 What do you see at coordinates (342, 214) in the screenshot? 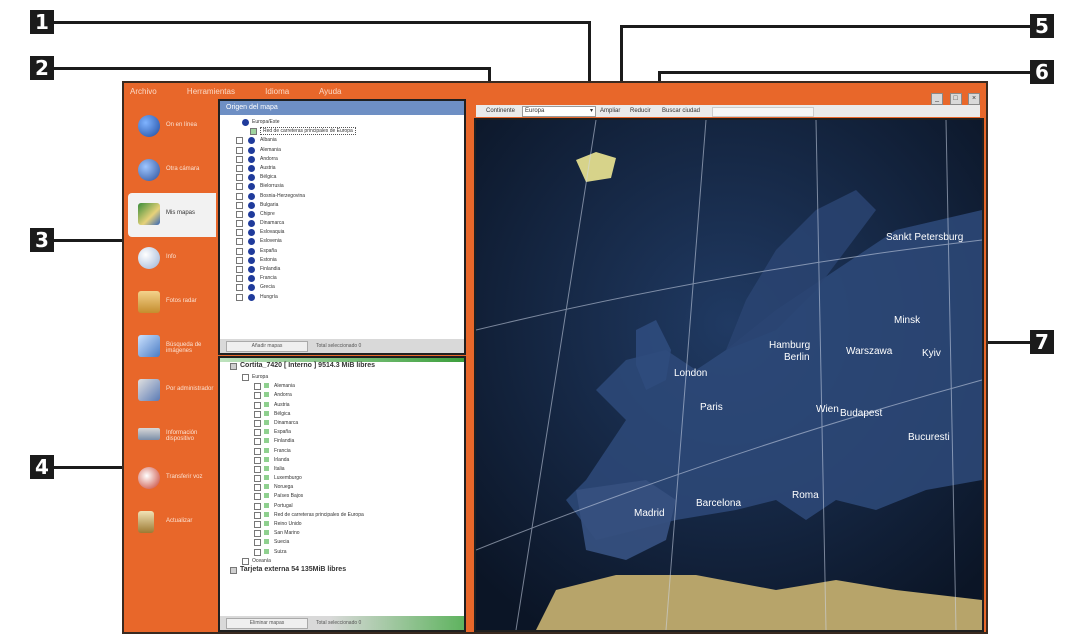
I see `list-item: Chipre` at bounding box center [342, 214].